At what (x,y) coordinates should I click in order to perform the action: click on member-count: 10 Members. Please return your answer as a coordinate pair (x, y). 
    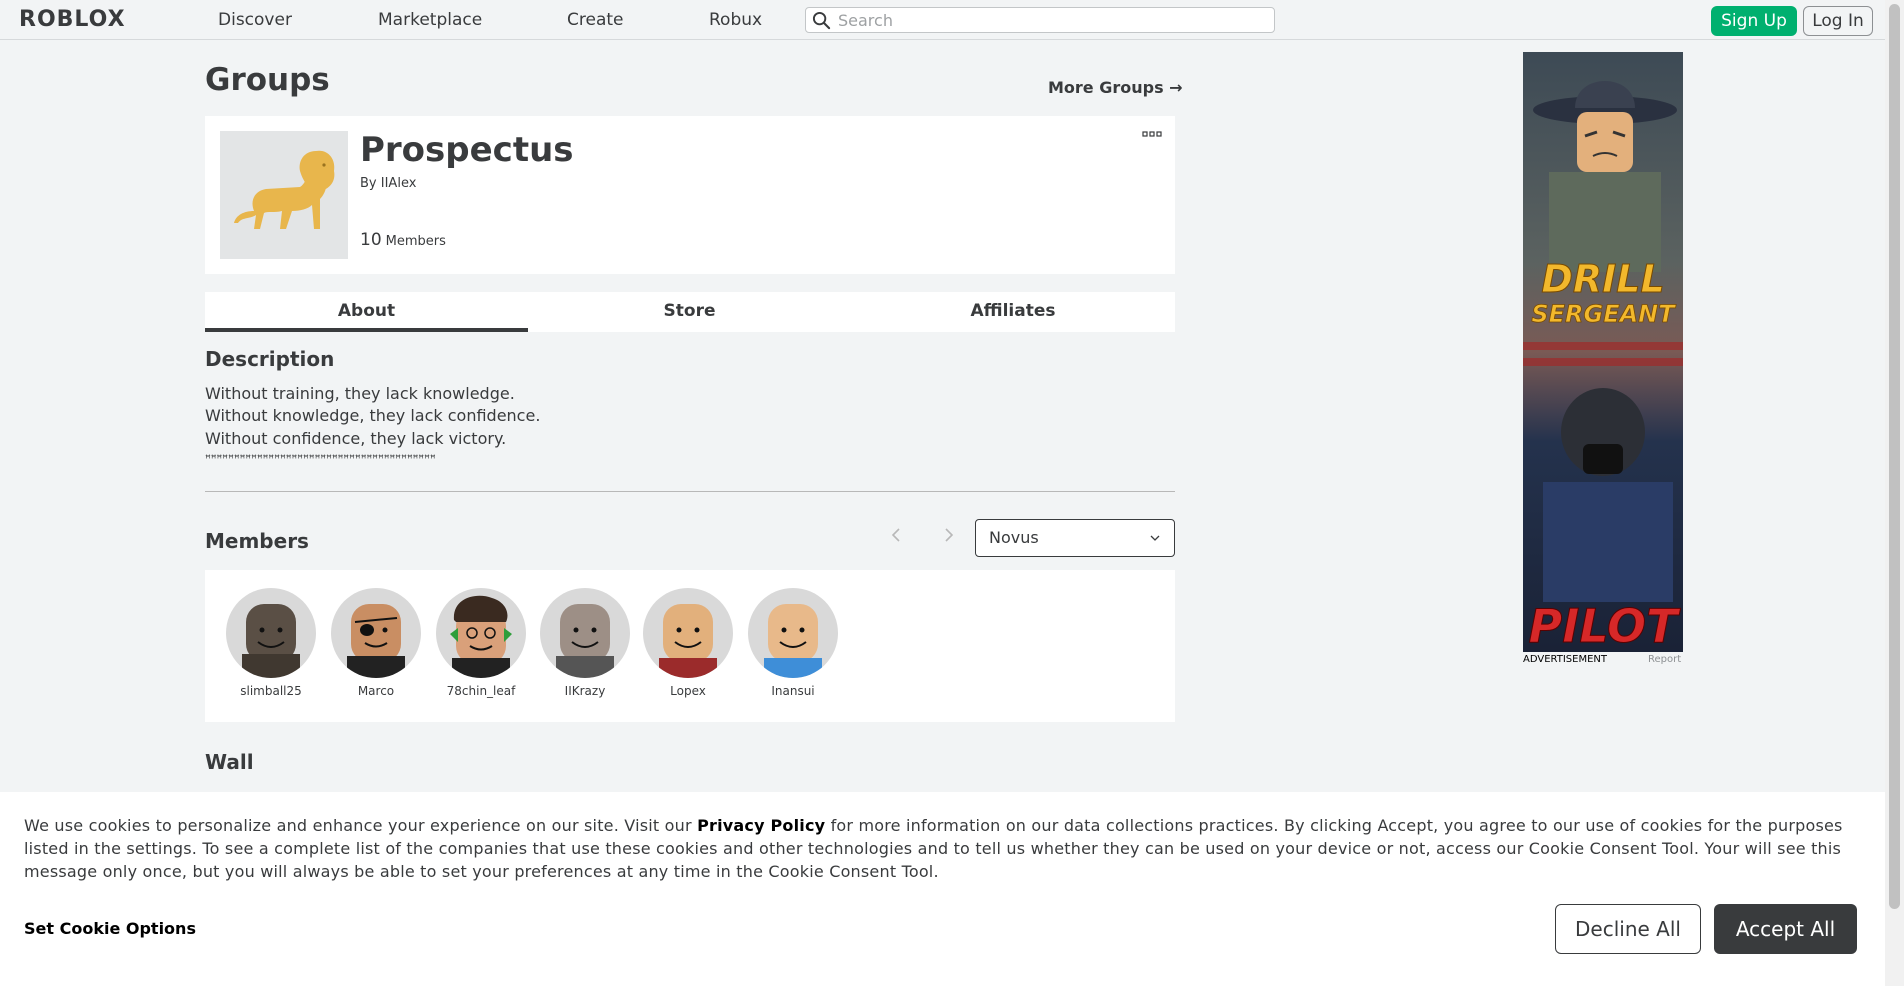
    Looking at the image, I should click on (403, 240).